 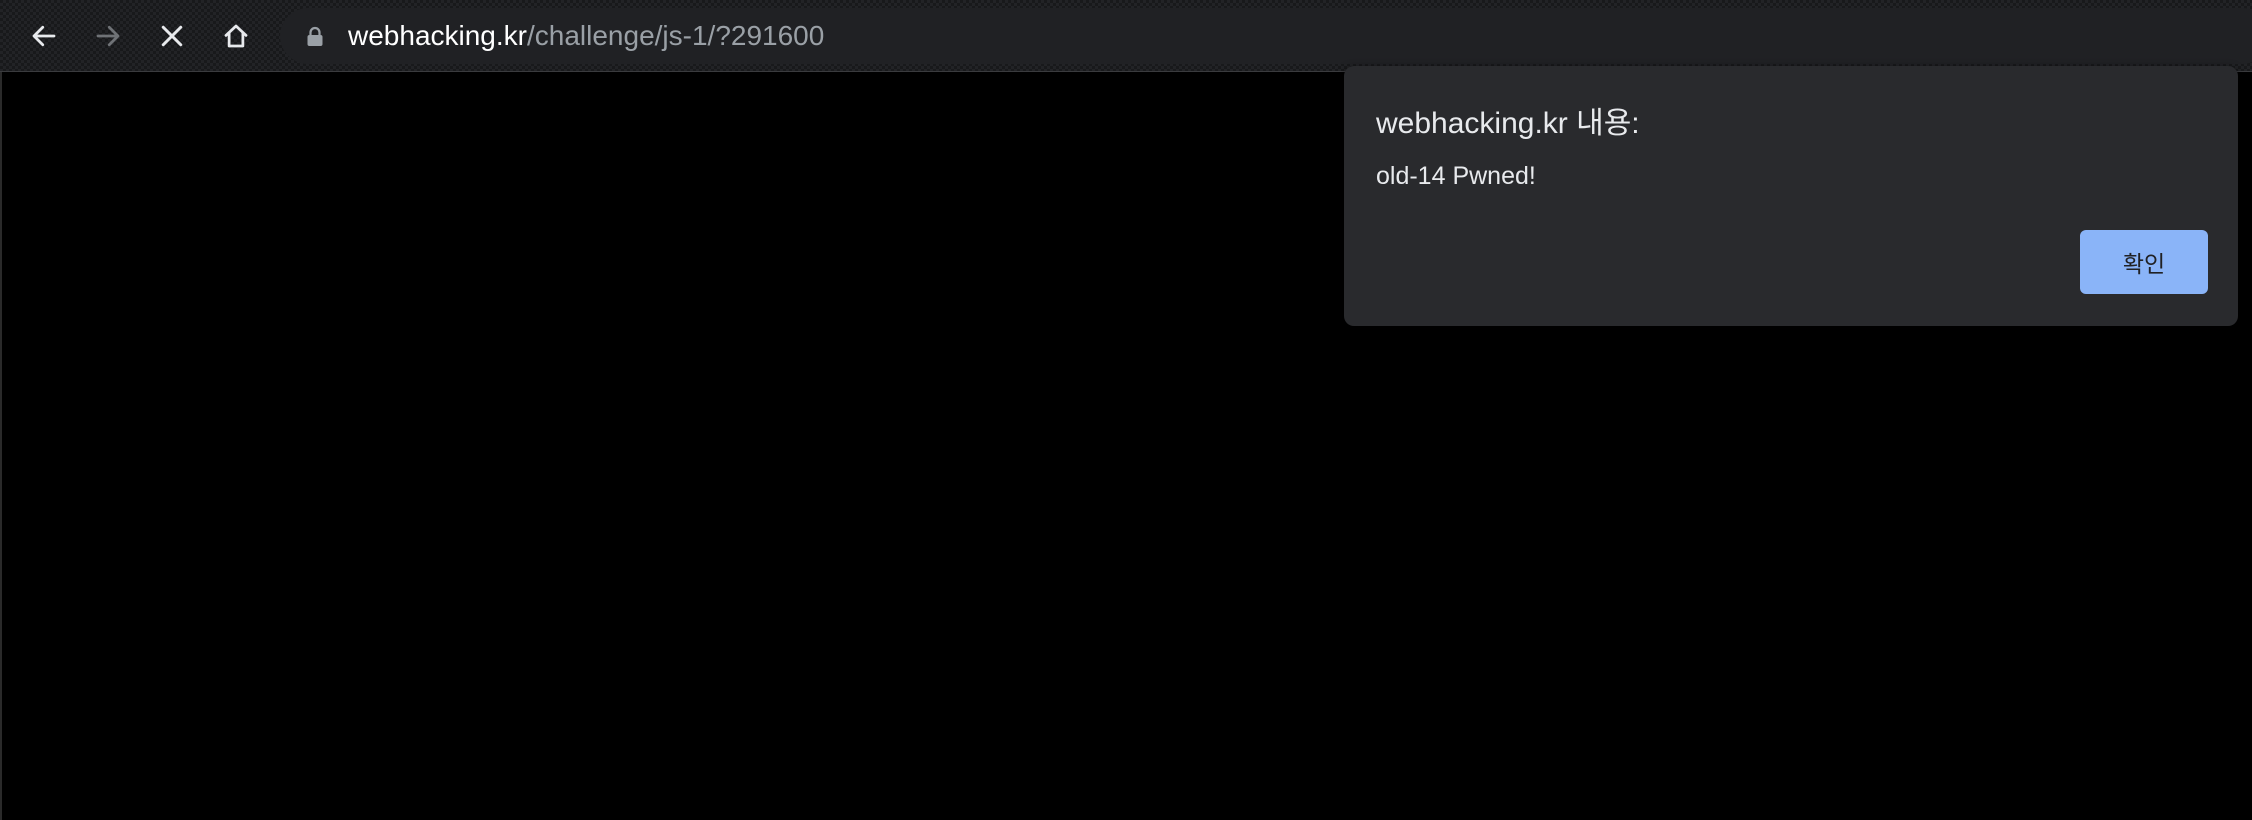 I want to click on arrow-left-icon, so click(x=44, y=36).